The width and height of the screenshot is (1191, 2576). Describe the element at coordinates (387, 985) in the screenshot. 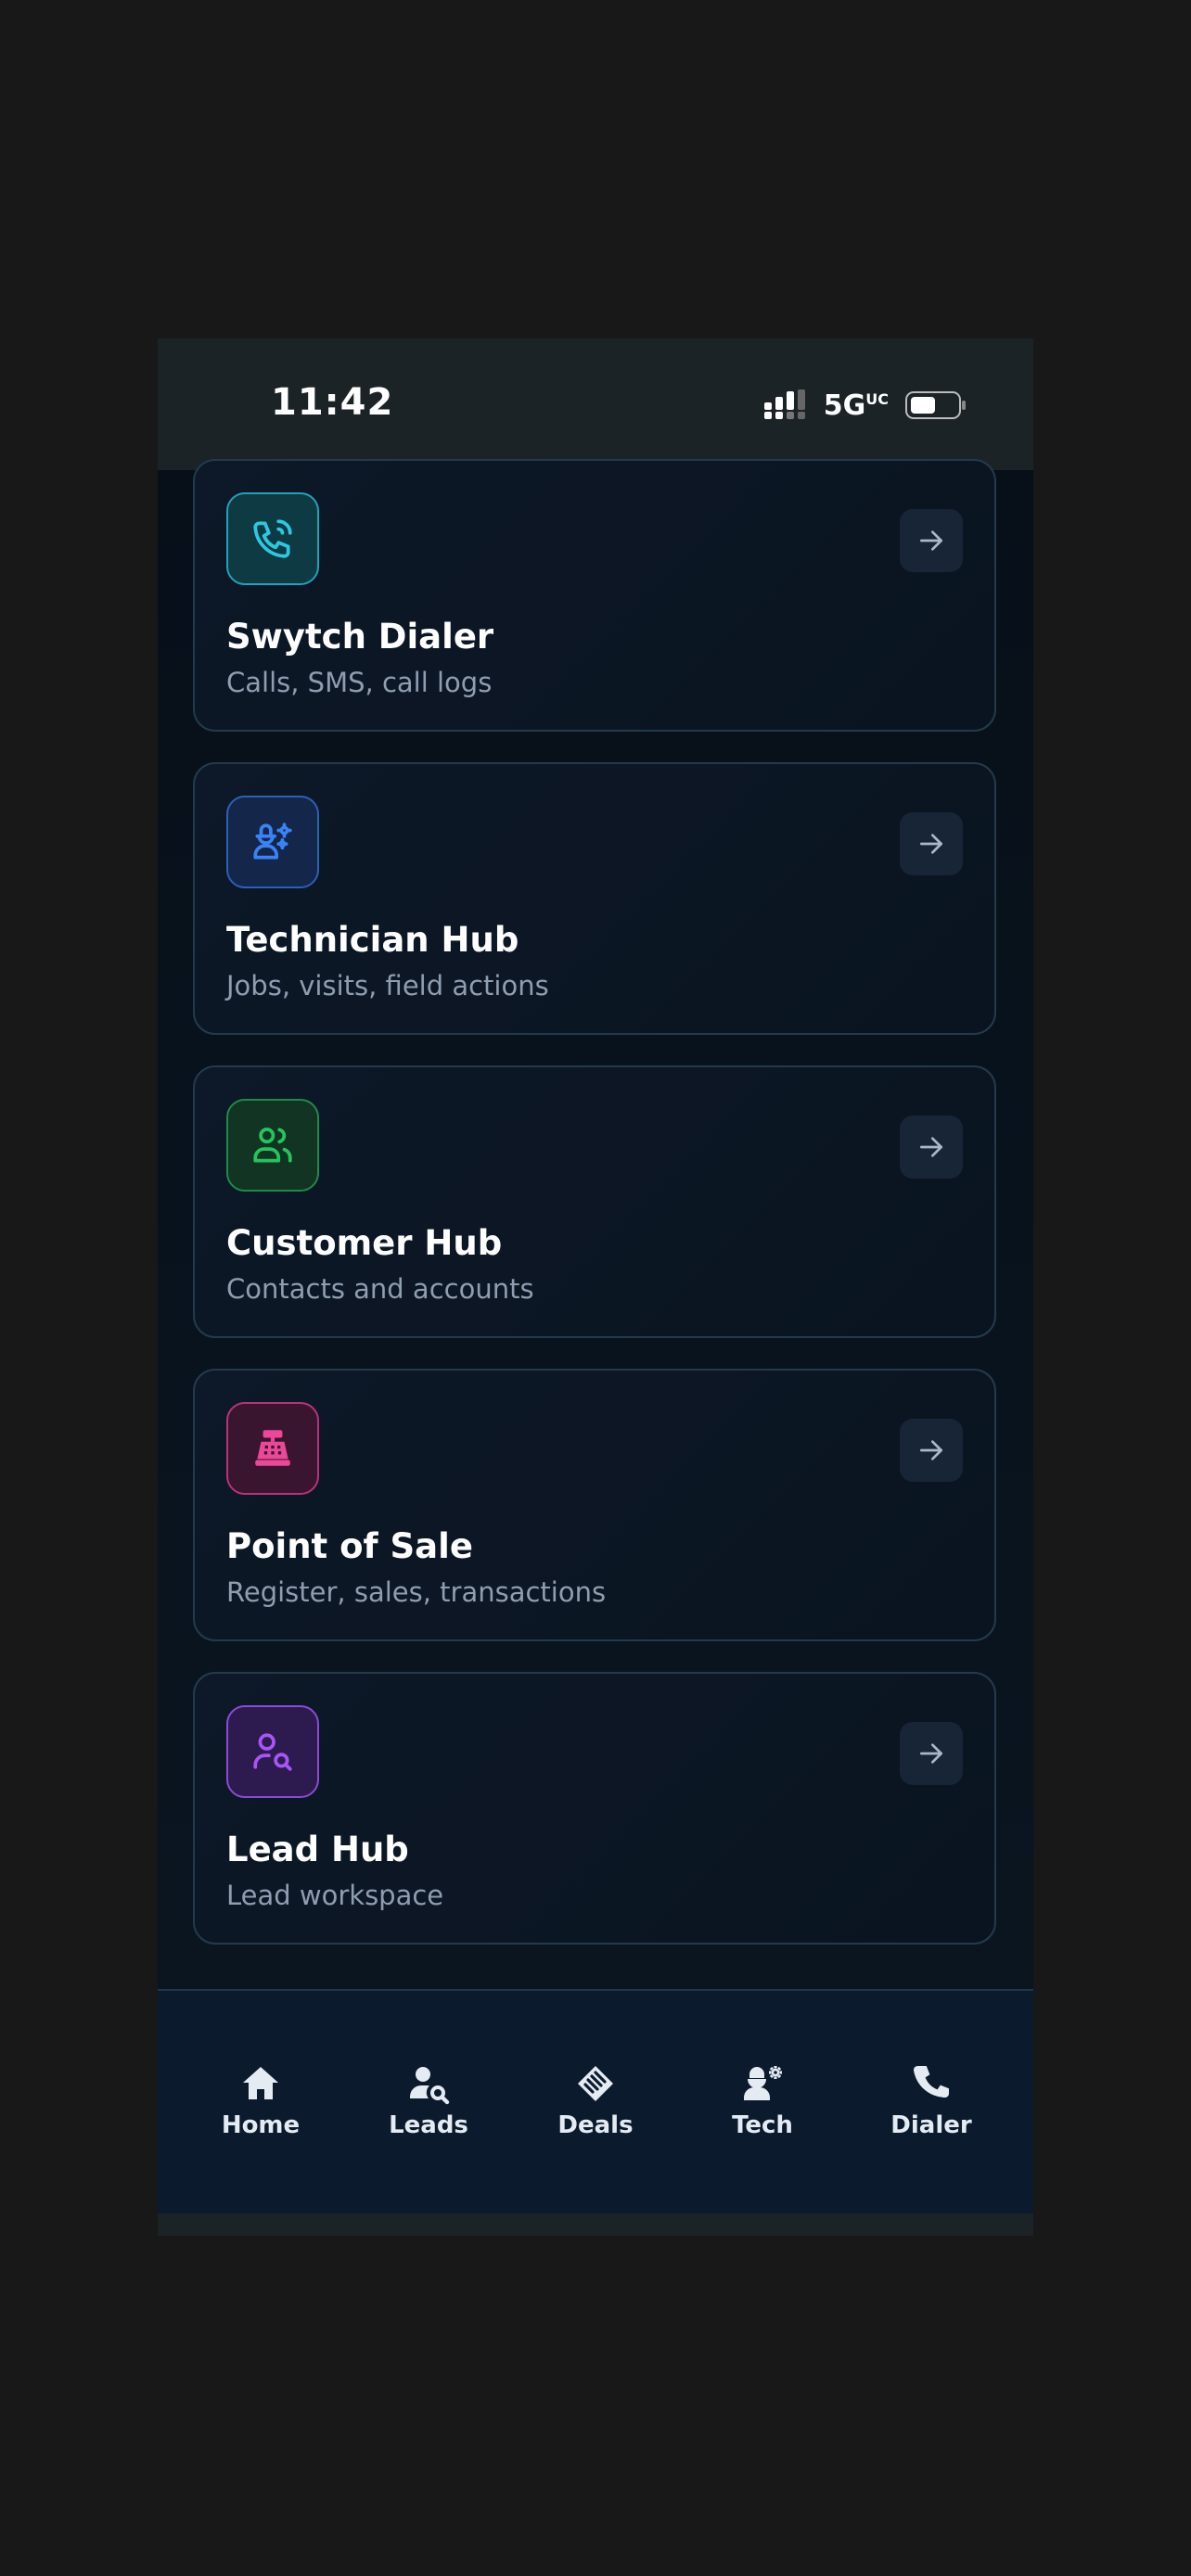

I see `card-subtitle: Jobs, visits, field actions` at that location.